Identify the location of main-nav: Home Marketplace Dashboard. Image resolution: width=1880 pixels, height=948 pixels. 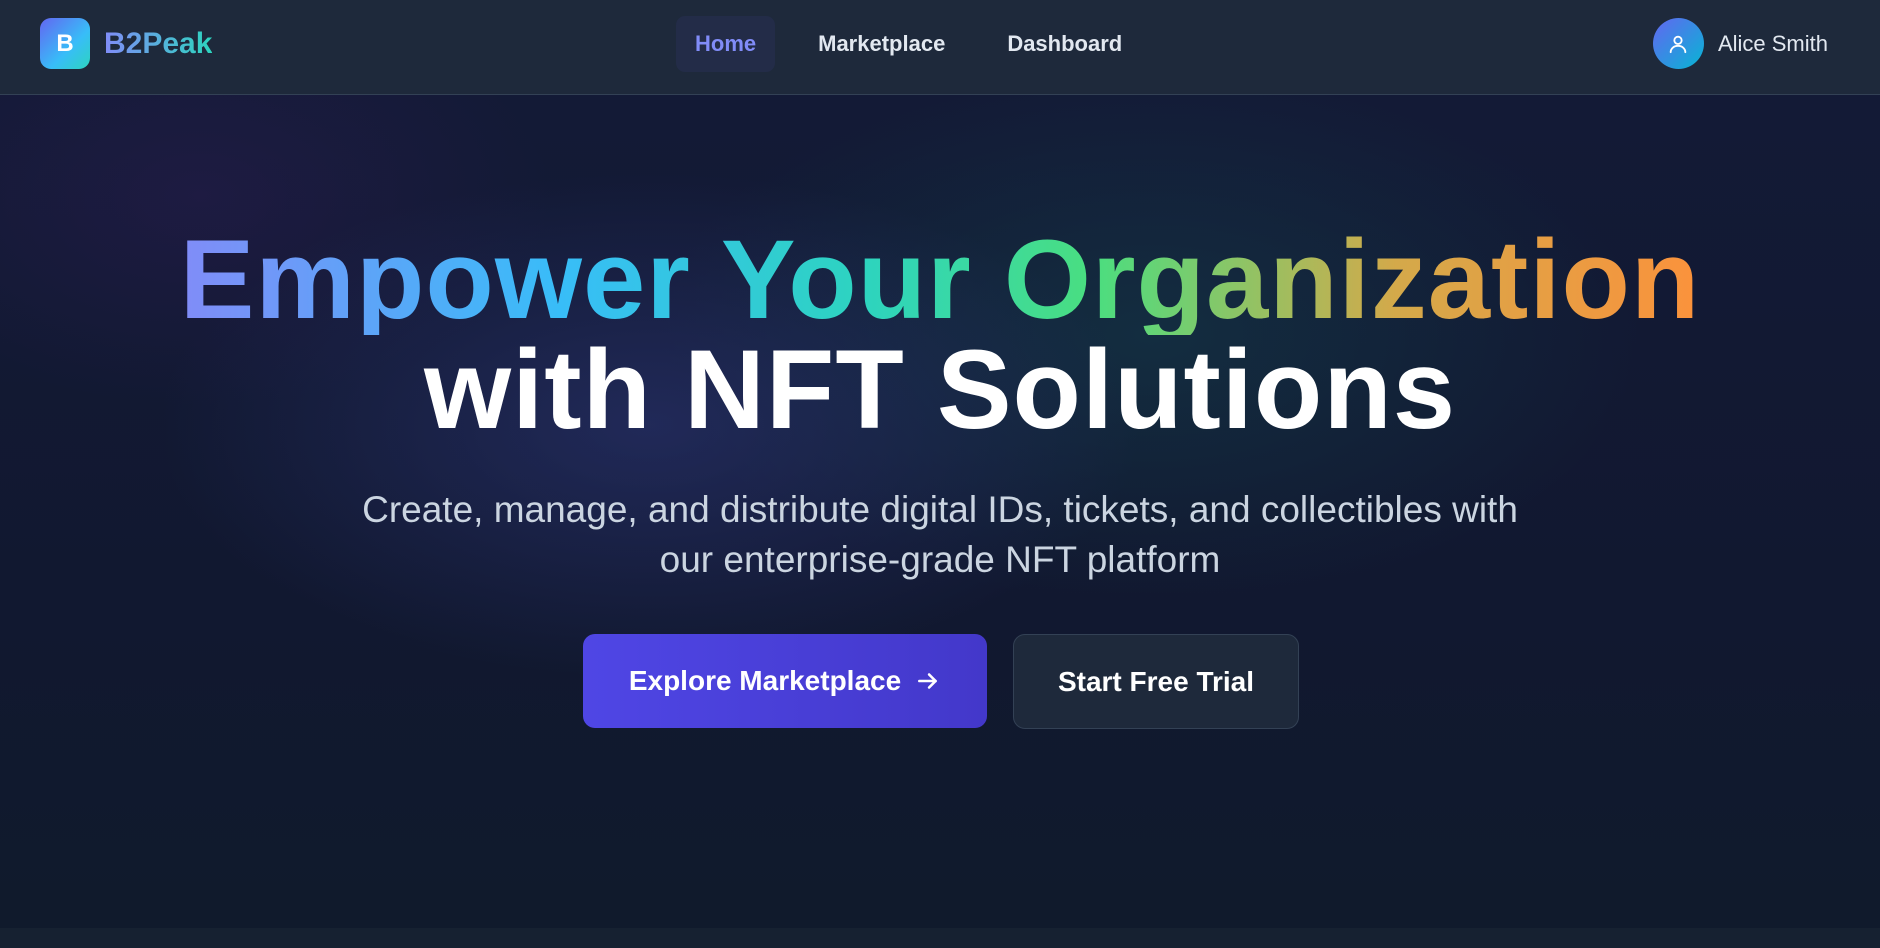
(908, 44).